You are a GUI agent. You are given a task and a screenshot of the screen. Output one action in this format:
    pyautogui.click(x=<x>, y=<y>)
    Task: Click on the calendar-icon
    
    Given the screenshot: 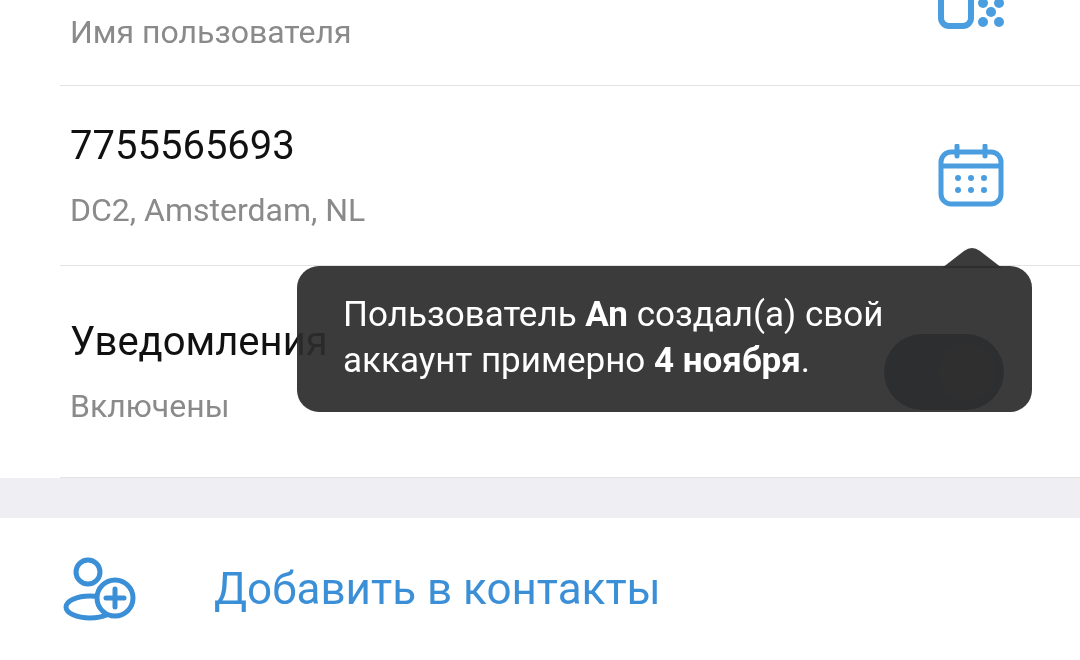 What is the action you would take?
    pyautogui.click(x=971, y=175)
    